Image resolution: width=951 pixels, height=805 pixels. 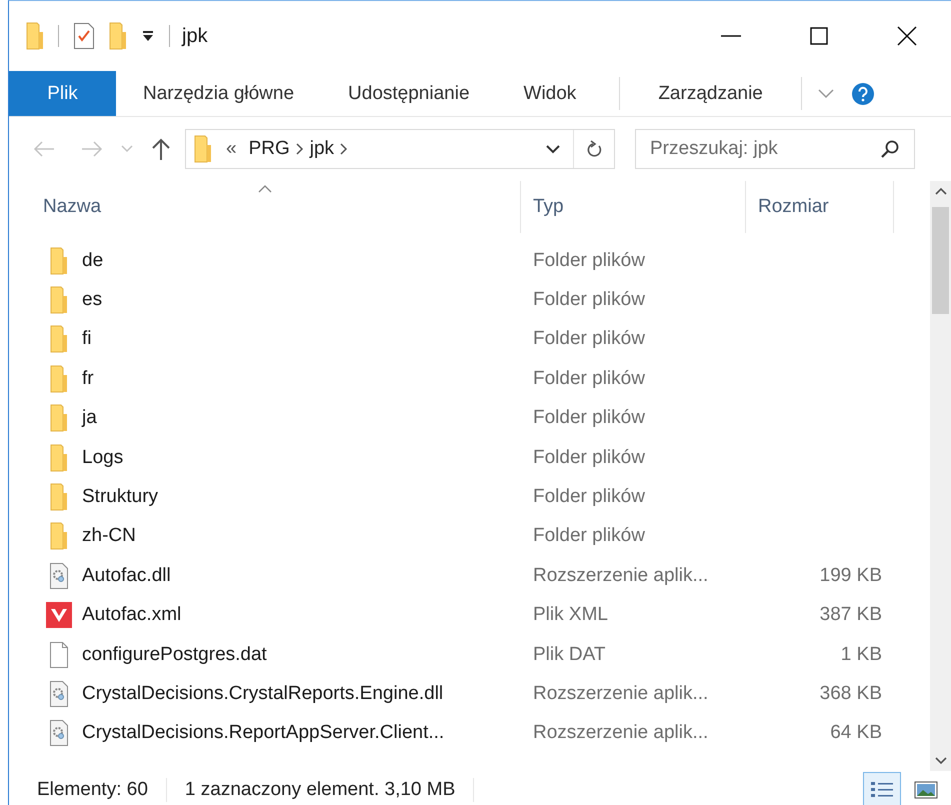 I want to click on file-name: zh-CN, so click(x=109, y=536).